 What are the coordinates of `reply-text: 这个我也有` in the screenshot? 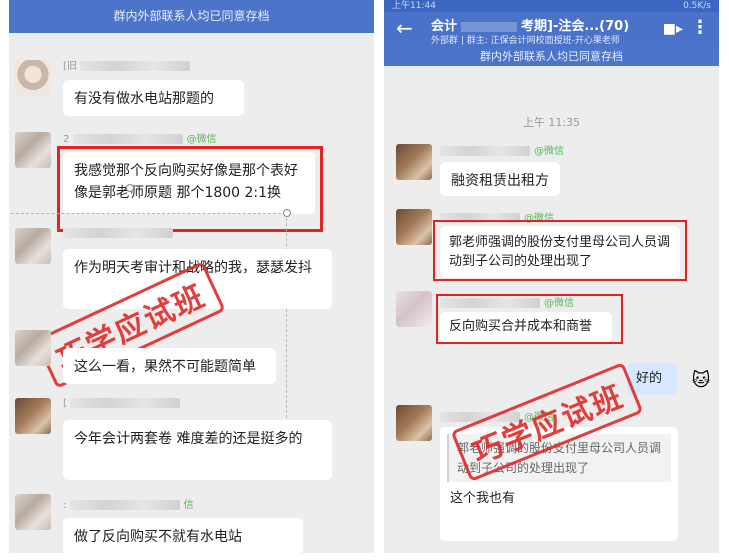 It's located at (483, 498).